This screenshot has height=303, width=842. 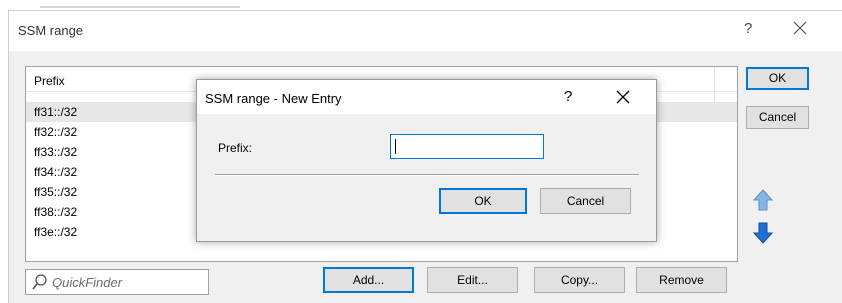 I want to click on new-entry-cancel-label: Cancel, so click(x=585, y=201).